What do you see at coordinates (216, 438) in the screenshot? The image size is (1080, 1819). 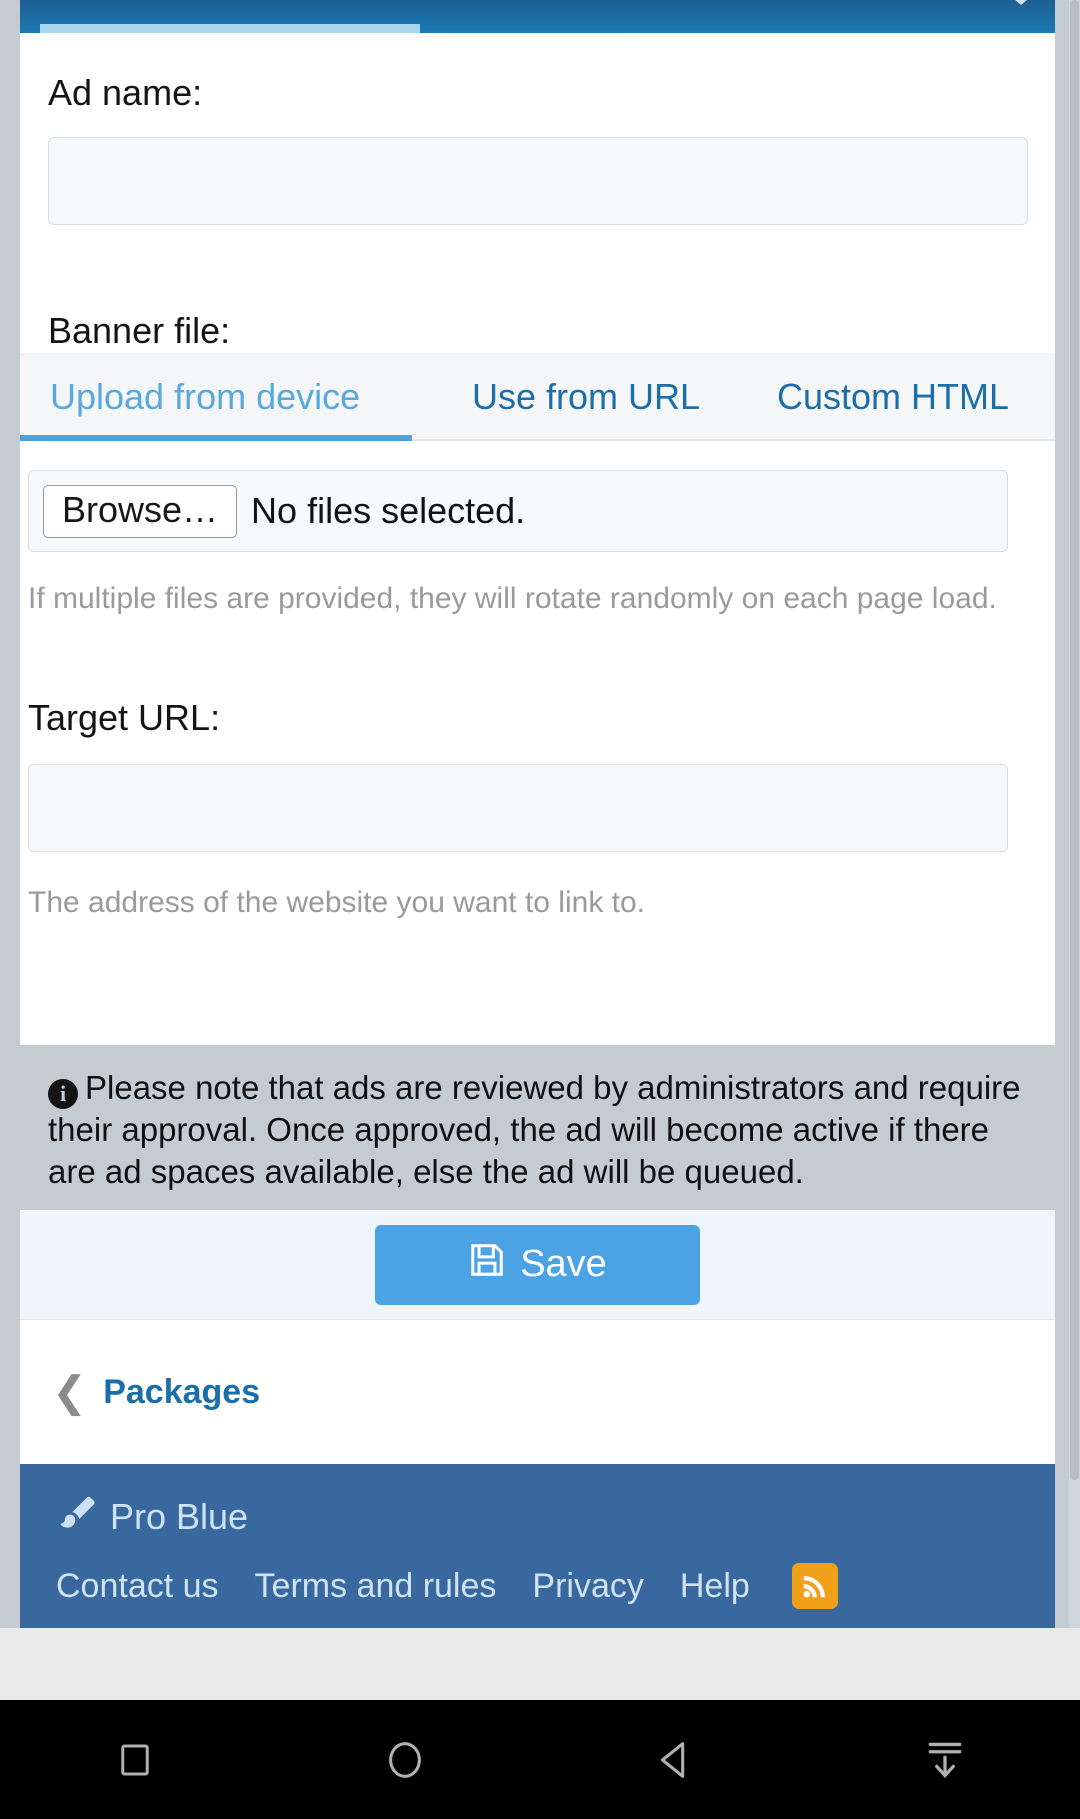 I see `active-tab-underline` at bounding box center [216, 438].